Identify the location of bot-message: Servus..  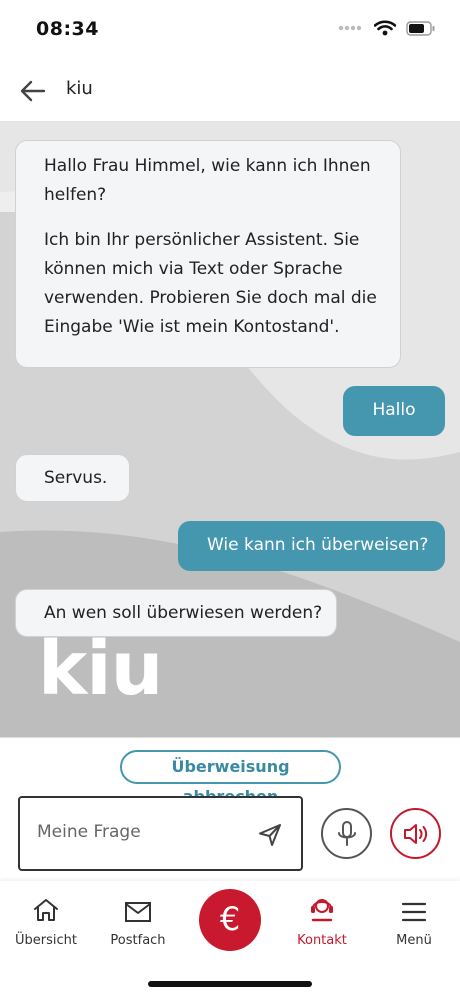
(72, 478).